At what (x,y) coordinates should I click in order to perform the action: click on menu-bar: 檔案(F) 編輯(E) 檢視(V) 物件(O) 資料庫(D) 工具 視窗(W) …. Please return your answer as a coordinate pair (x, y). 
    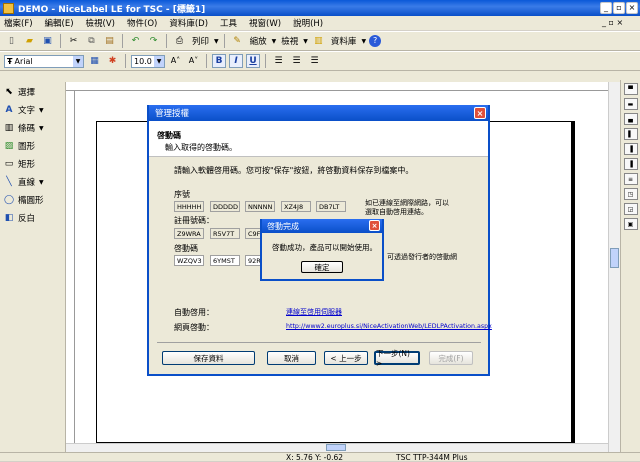
    Looking at the image, I should click on (320, 23).